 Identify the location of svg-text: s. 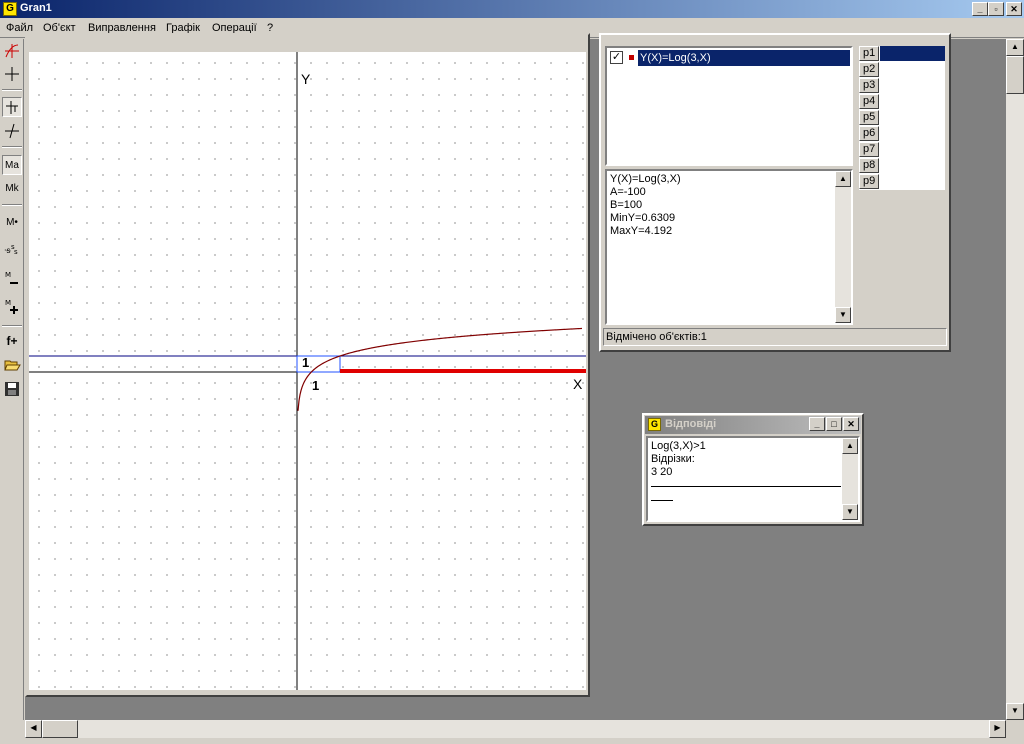
(16, 252).